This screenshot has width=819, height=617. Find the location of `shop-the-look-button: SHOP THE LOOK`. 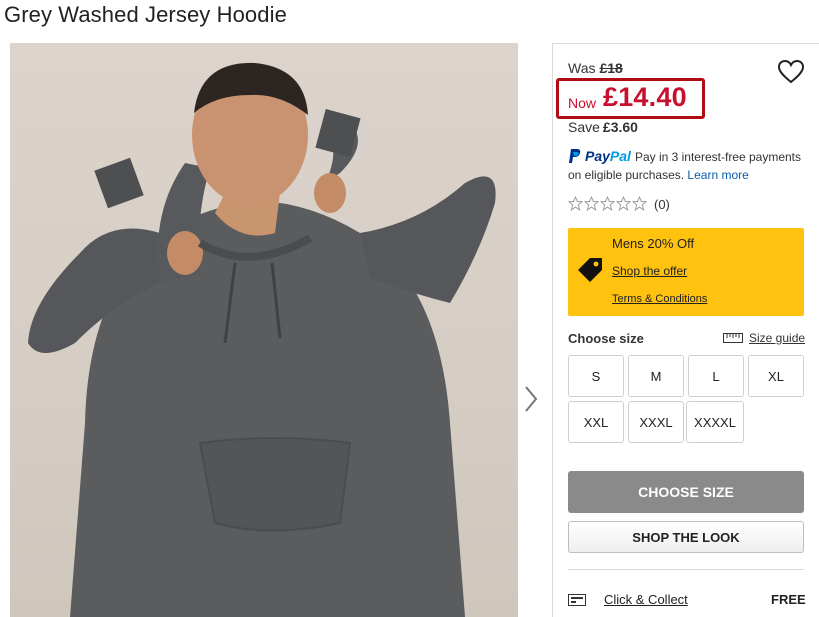

shop-the-look-button: SHOP THE LOOK is located at coordinates (686, 537).